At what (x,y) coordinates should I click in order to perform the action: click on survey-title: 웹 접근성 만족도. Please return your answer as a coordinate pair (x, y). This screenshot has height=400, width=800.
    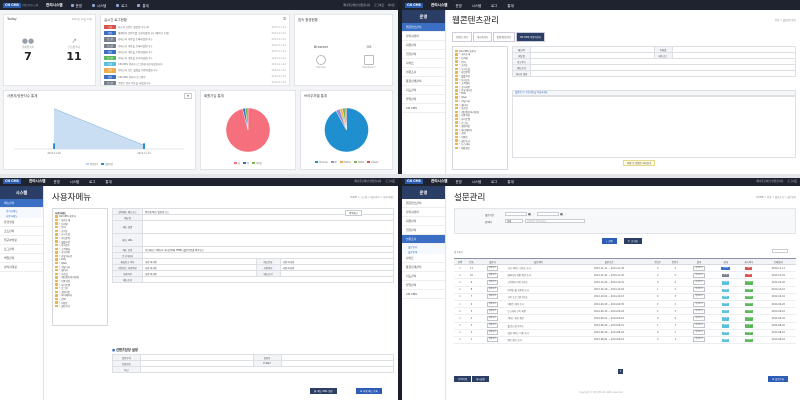
    Looking at the image, I should click on (538, 326).